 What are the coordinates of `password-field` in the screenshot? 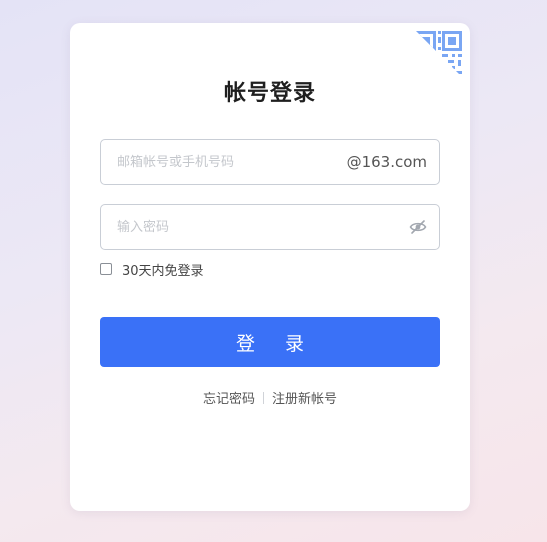 It's located at (270, 227).